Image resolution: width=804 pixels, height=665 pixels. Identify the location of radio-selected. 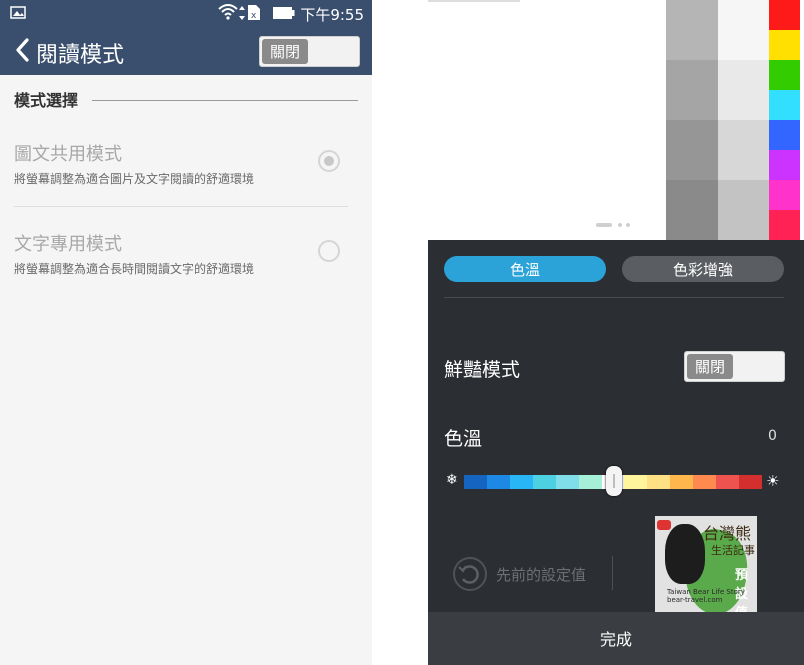
(329, 161).